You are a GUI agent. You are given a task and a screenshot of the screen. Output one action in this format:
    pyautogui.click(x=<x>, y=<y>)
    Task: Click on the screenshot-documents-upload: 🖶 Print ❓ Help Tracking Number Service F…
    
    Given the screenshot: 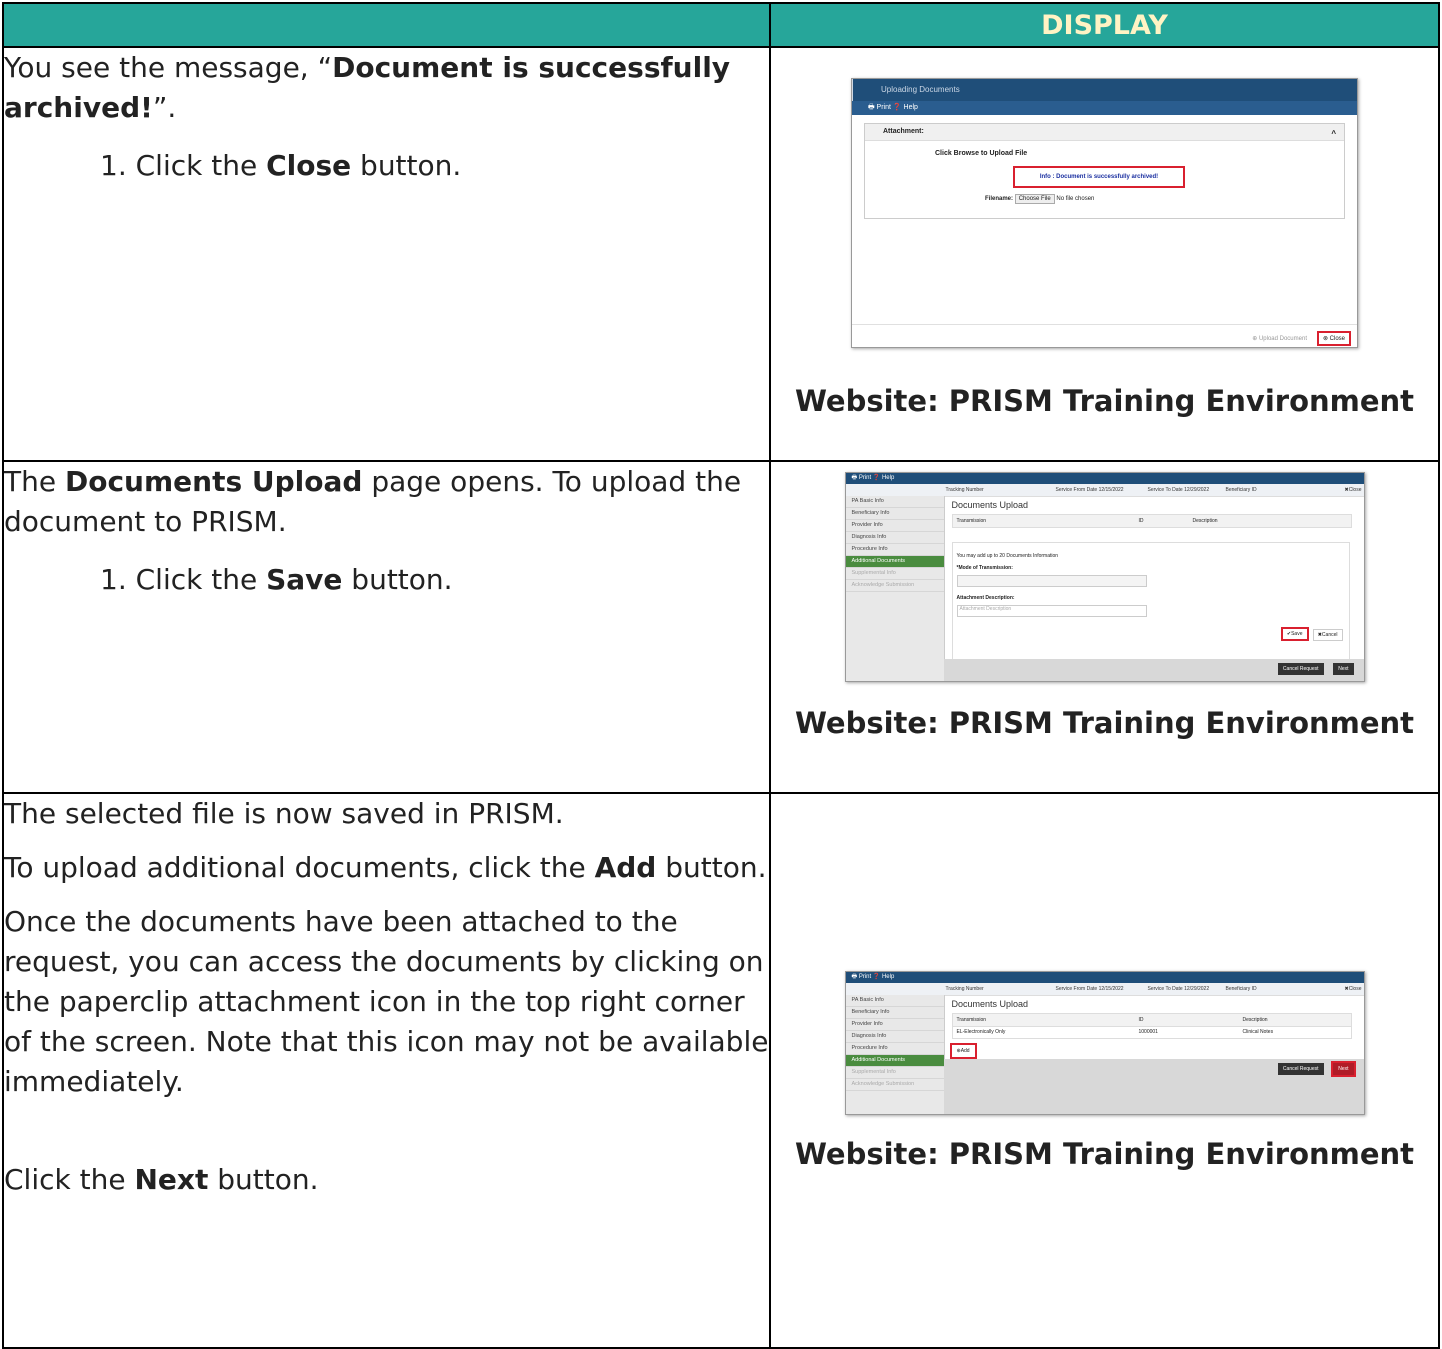 What is the action you would take?
    pyautogui.click(x=1104, y=577)
    